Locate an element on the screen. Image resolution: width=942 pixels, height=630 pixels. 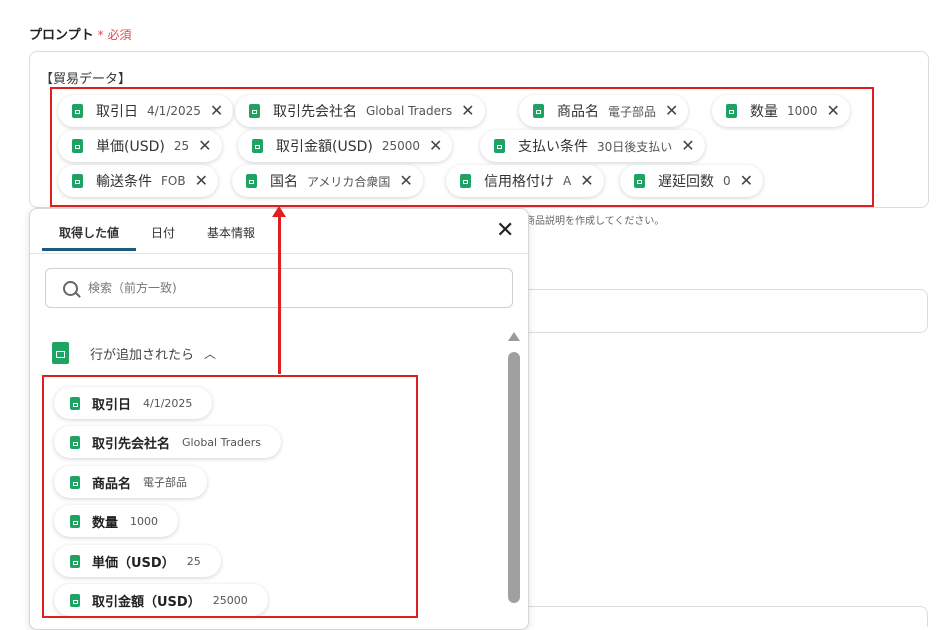
highlight-arrow-head is located at coordinates (279, 211).